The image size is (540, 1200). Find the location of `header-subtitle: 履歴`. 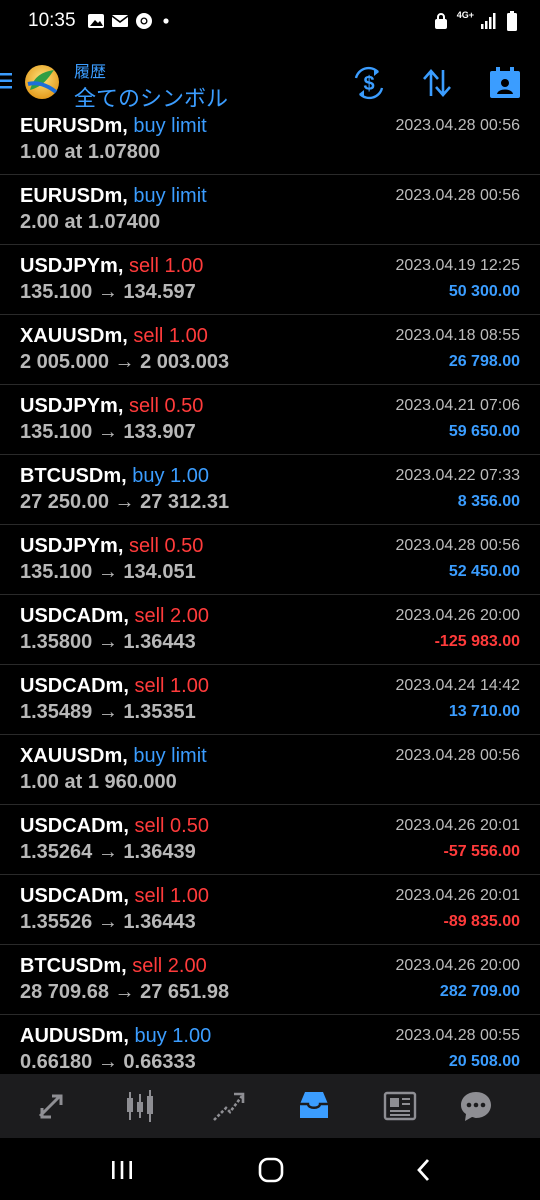

header-subtitle: 履歴 is located at coordinates (90, 72).